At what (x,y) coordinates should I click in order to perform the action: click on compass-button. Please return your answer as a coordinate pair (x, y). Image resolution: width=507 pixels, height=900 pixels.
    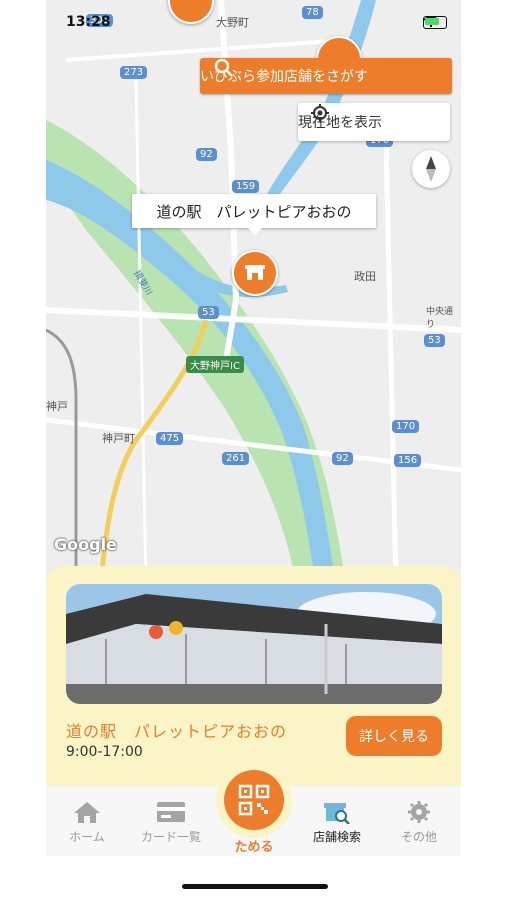
    Looking at the image, I should click on (431, 169).